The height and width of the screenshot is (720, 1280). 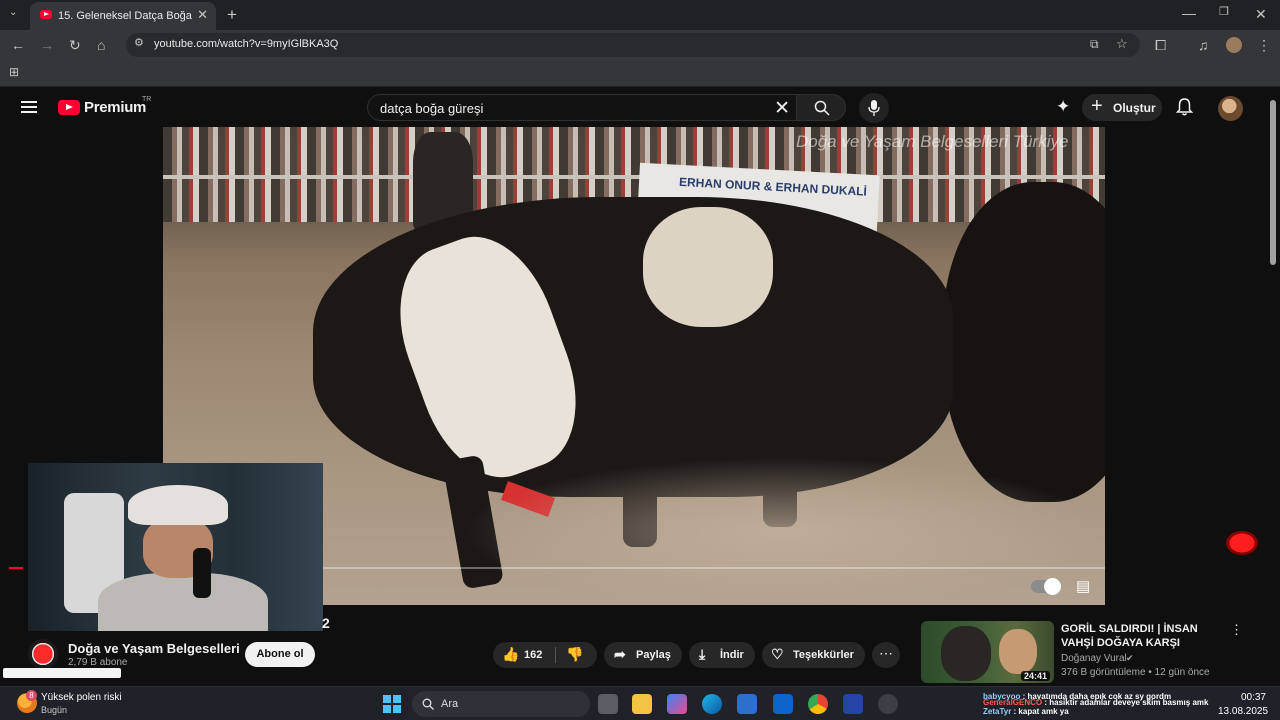 I want to click on recommendation-thumbnail: 24:41, so click(x=987, y=652).